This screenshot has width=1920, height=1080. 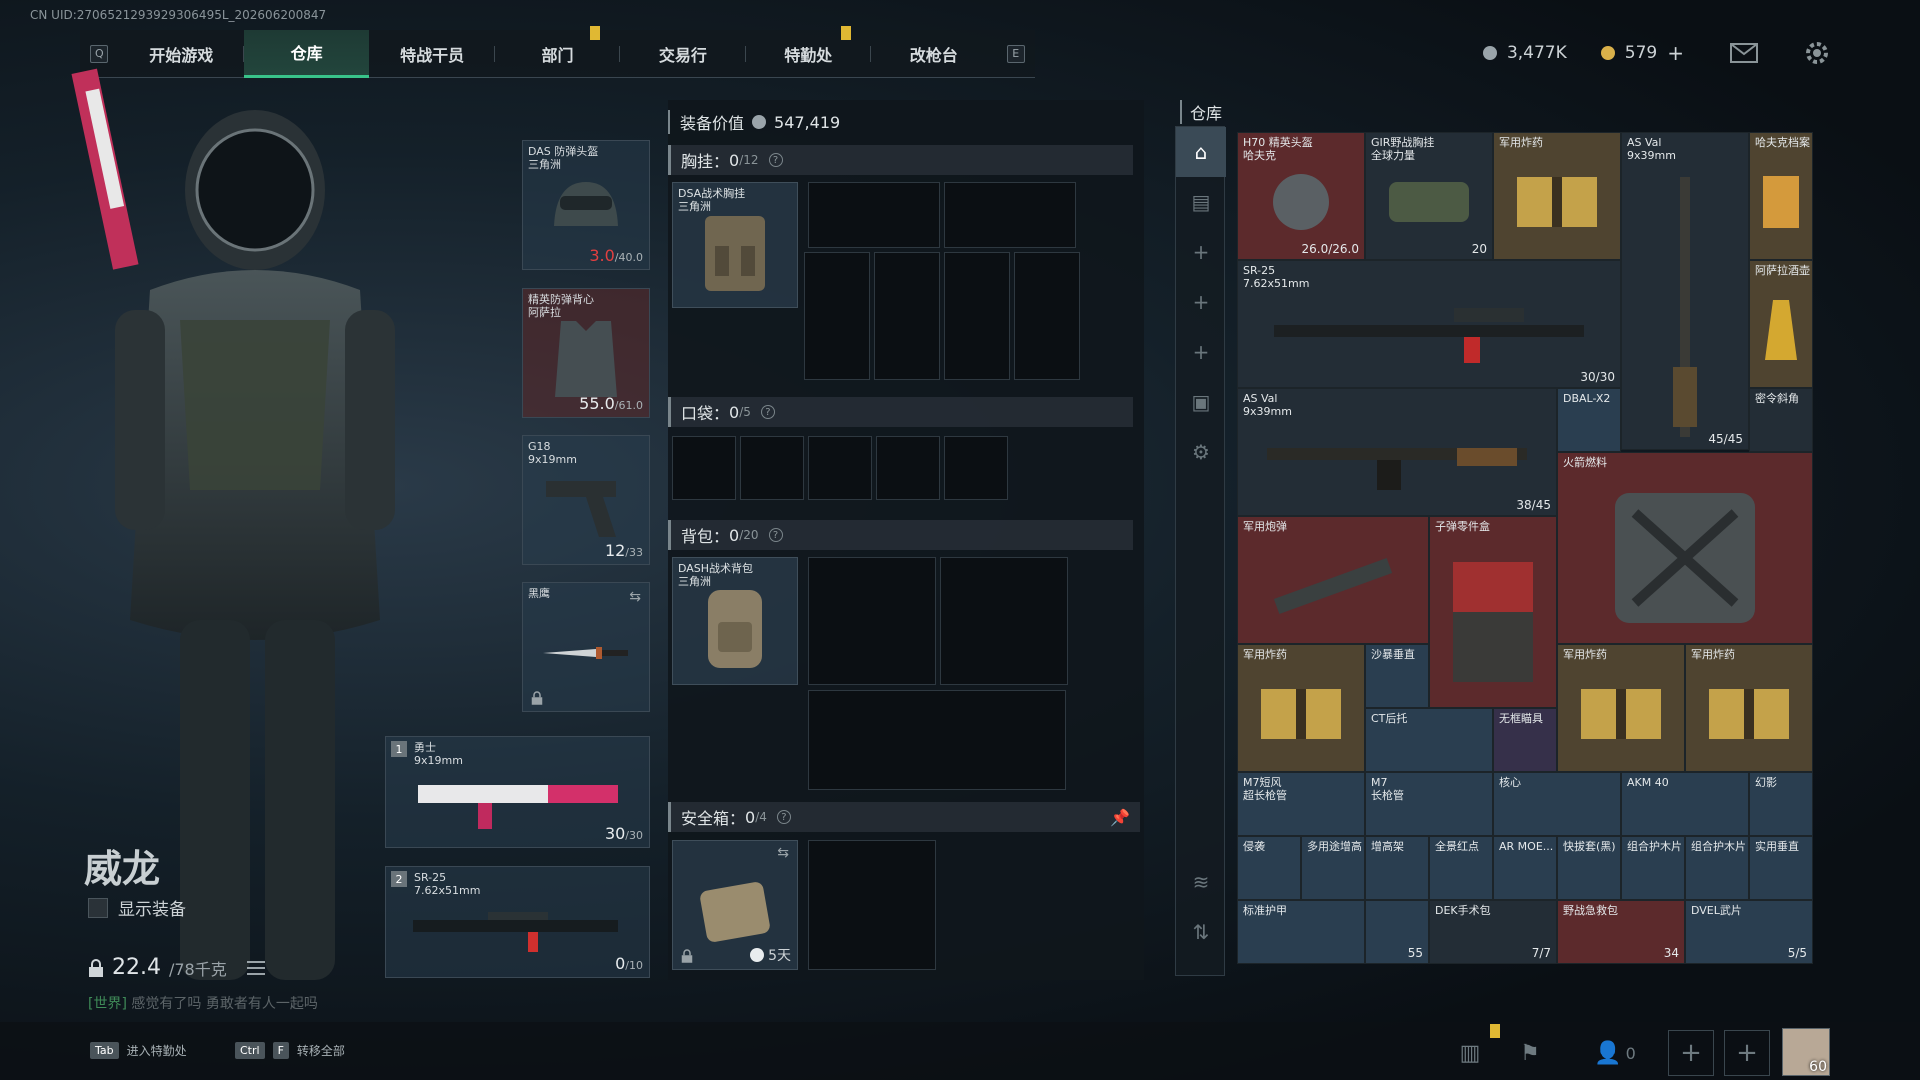 I want to click on item-label: 军用炸药, so click(x=1713, y=654).